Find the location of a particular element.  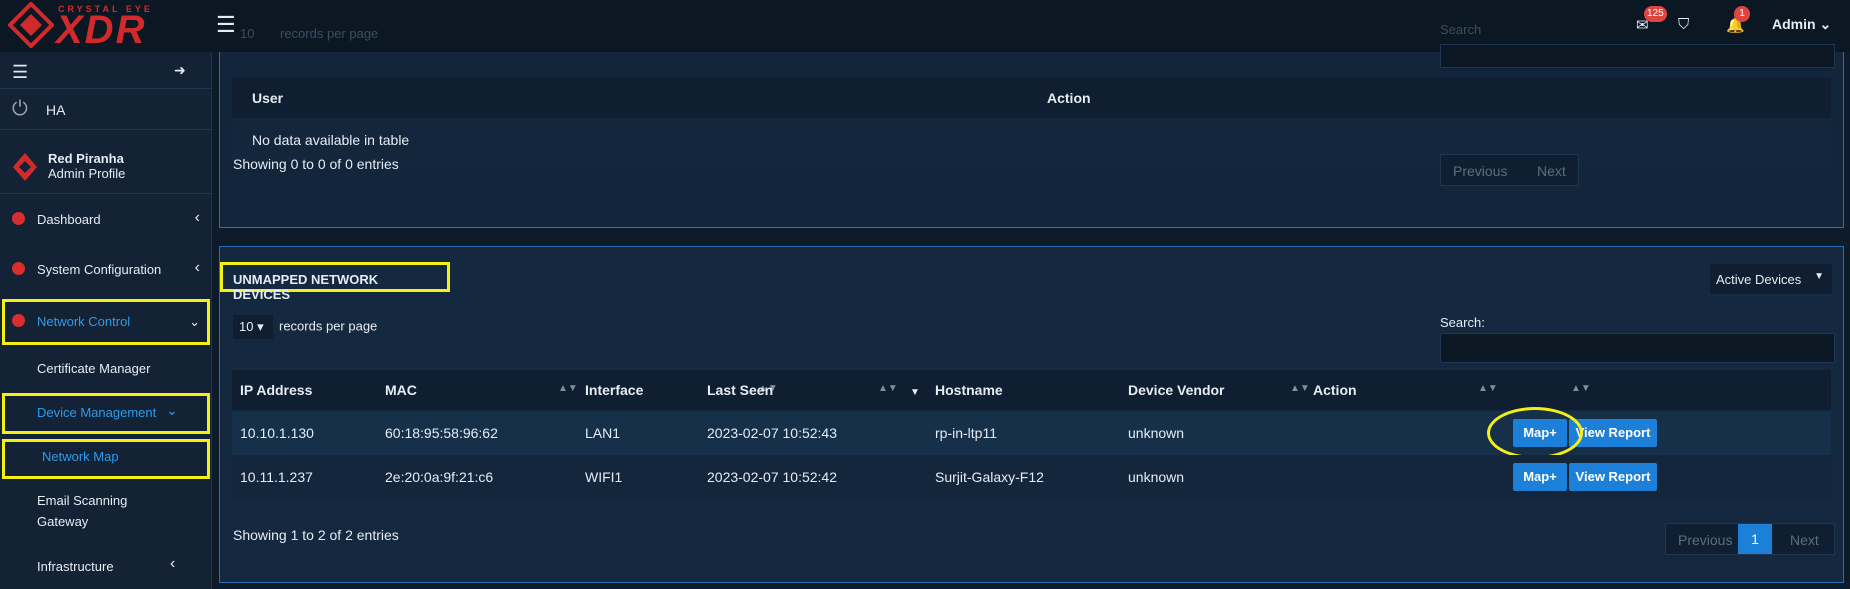

sidebar-item-ha: ⏻ HA is located at coordinates (106, 109).